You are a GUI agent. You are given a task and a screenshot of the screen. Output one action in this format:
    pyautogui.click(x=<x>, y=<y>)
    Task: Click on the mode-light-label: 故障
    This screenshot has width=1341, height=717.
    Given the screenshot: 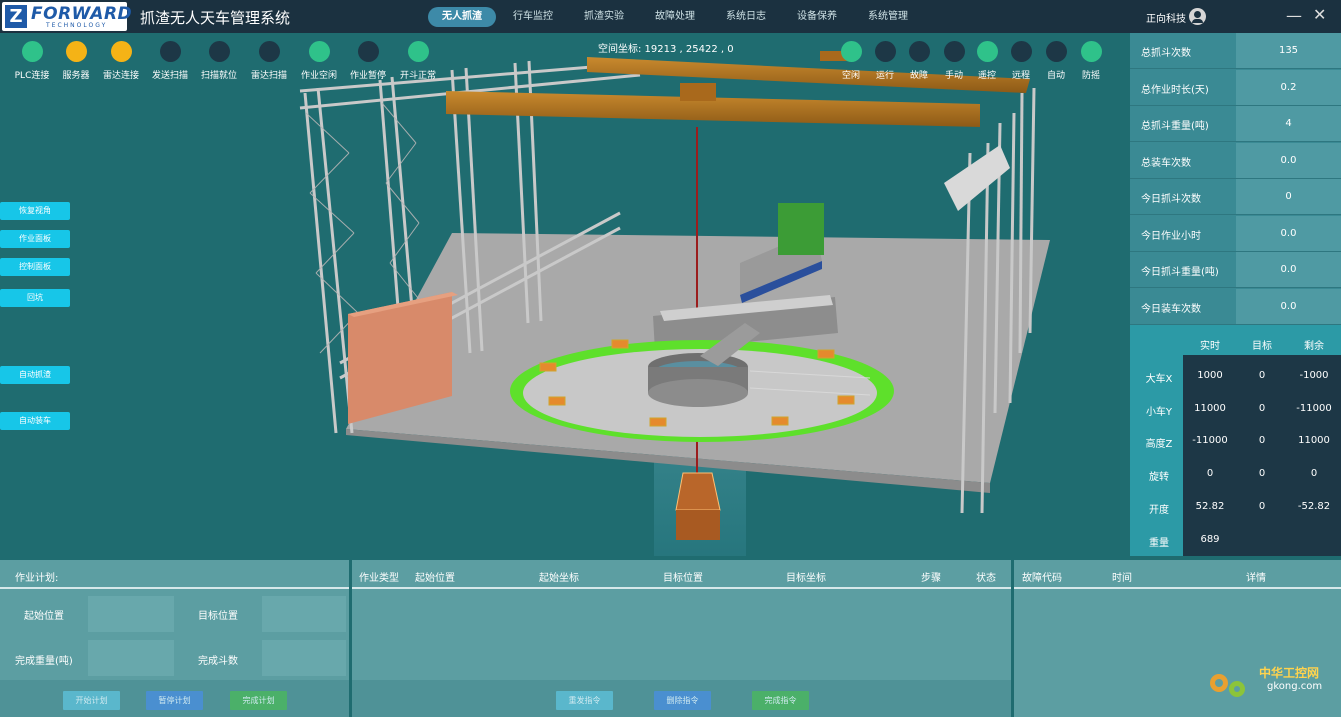 What is the action you would take?
    pyautogui.click(x=919, y=76)
    